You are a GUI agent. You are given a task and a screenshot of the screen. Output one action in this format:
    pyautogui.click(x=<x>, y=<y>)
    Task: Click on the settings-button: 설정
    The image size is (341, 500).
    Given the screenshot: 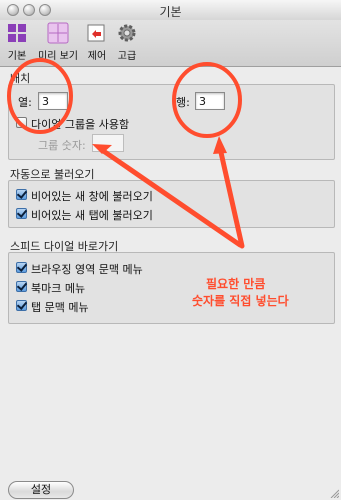 What is the action you would take?
    pyautogui.click(x=41, y=490)
    